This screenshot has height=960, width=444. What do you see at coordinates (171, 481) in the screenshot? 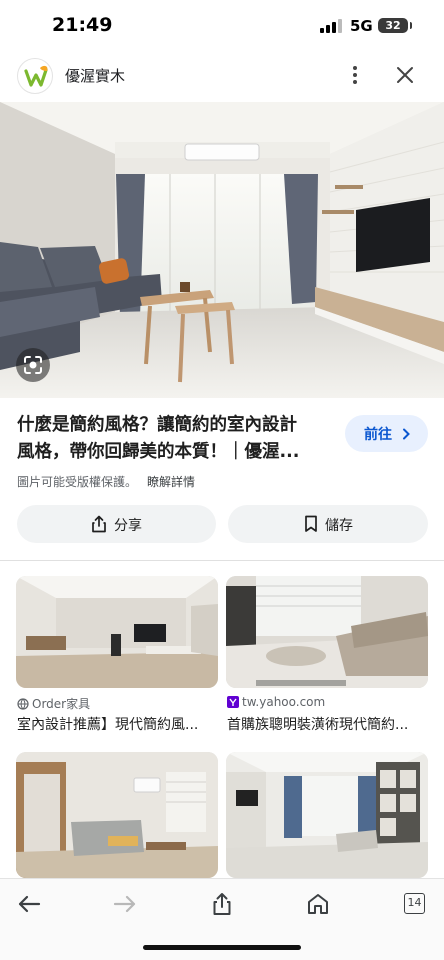
I see `learn-more-link: 瞭解詳情` at bounding box center [171, 481].